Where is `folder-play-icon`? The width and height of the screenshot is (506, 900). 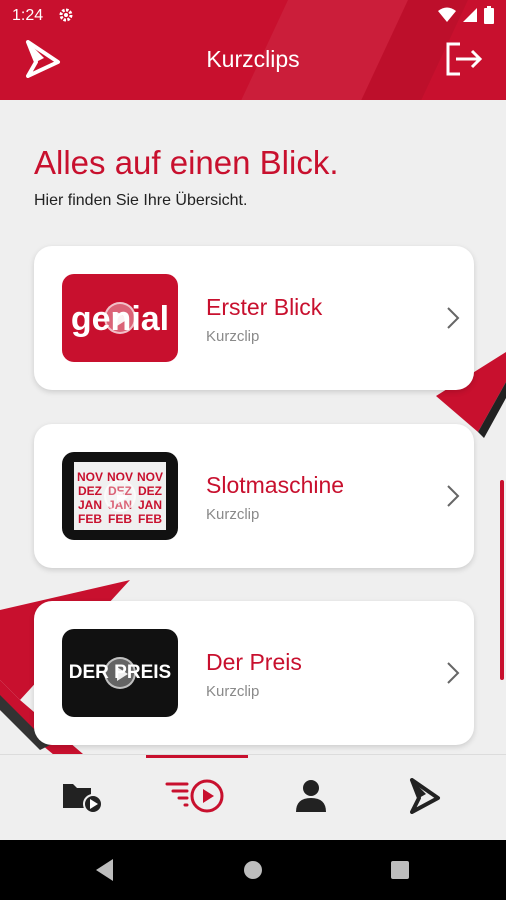
folder-play-icon is located at coordinates (83, 798).